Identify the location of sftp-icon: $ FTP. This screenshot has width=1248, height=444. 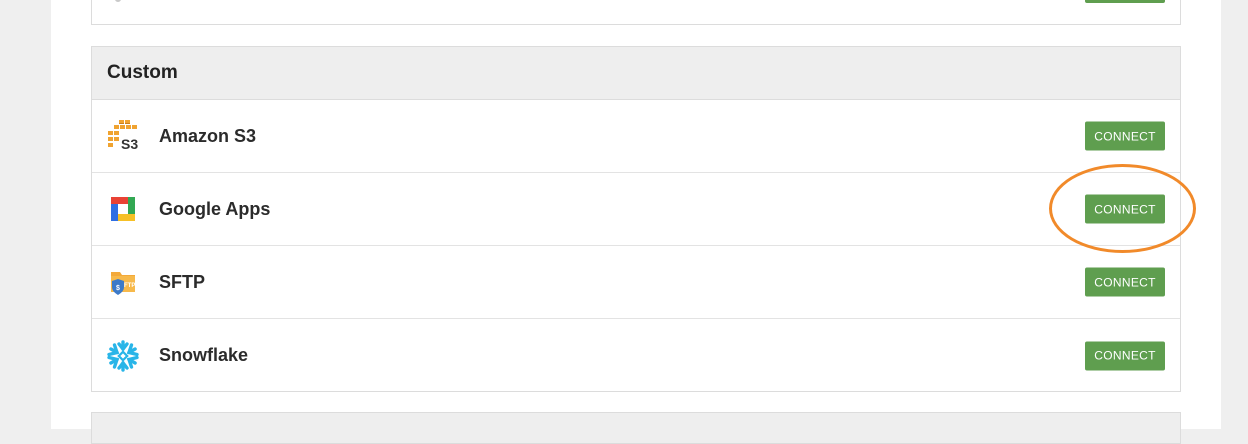
(123, 282).